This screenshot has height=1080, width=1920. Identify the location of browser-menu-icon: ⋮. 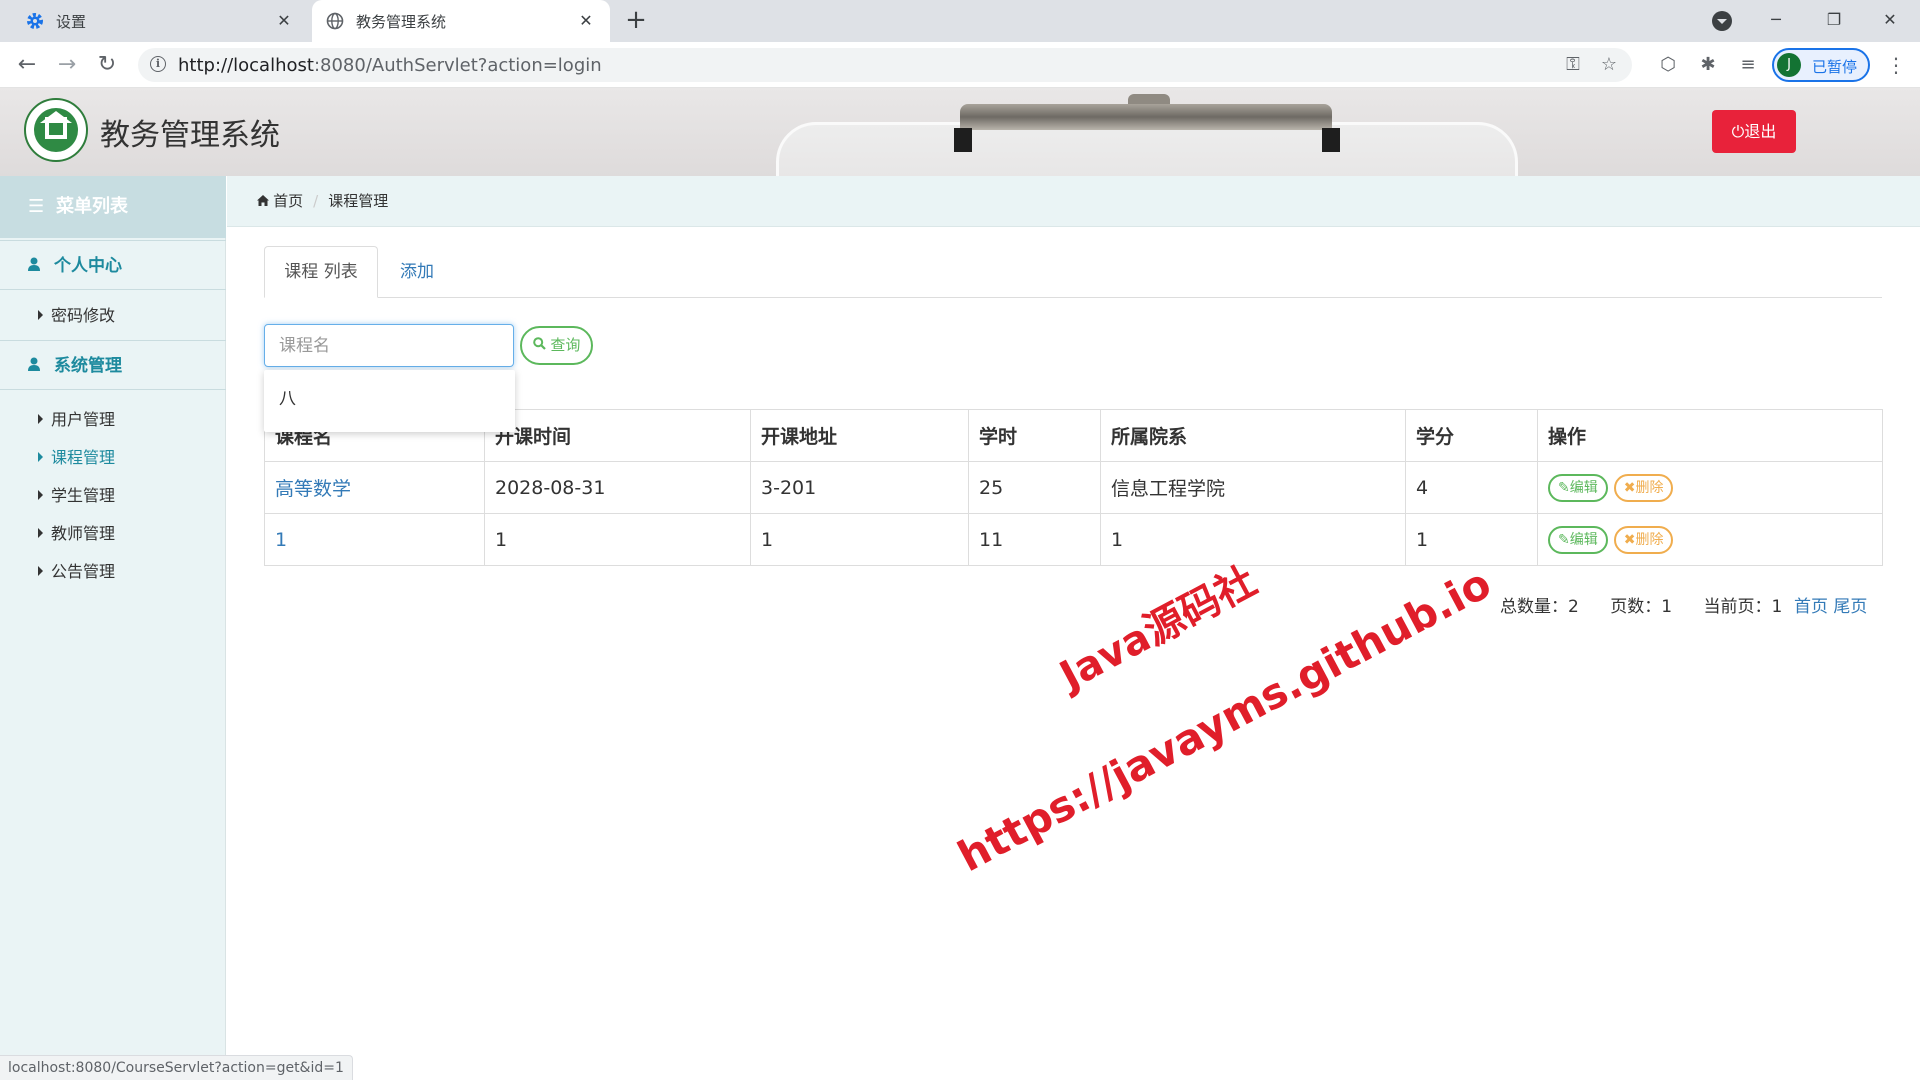
(1896, 65).